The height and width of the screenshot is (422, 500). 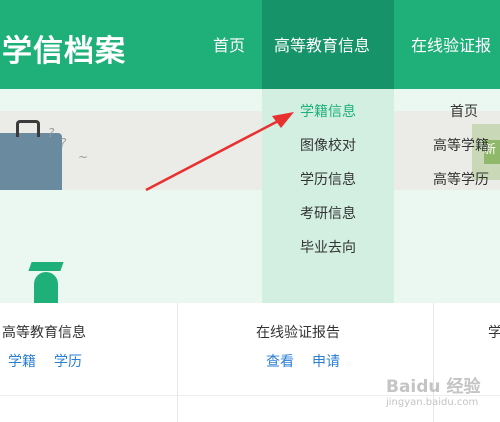 I want to click on red-arrow, so click(x=219, y=152).